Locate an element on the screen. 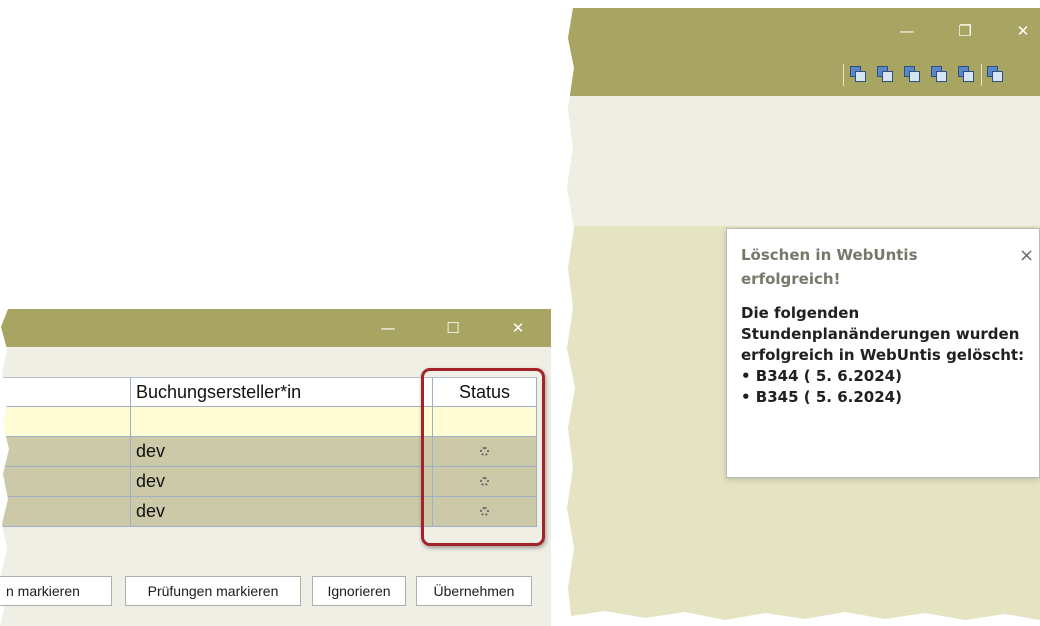 This screenshot has height=626, width=1040. window-3-icon is located at coordinates (912, 74).